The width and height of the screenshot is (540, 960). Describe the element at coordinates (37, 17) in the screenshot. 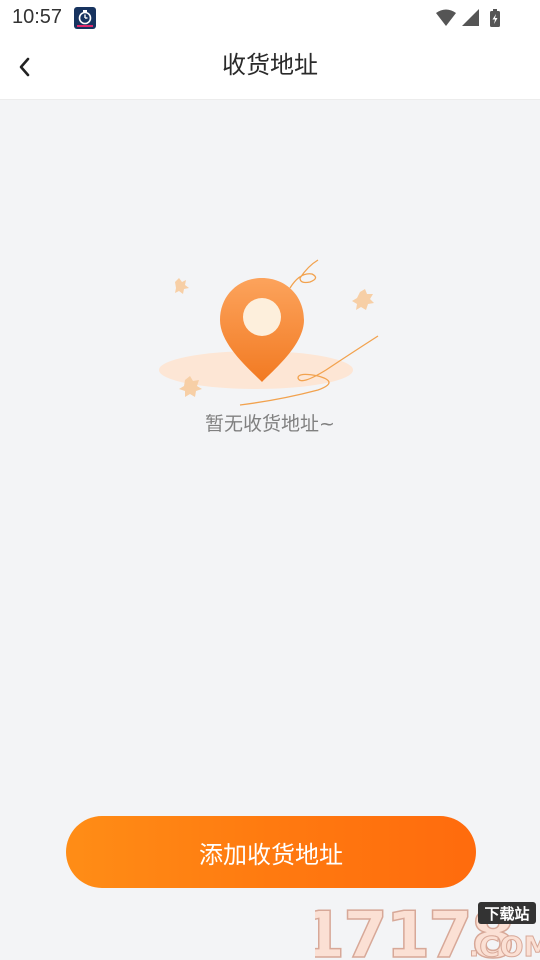

I see `status-time: 10:57` at that location.